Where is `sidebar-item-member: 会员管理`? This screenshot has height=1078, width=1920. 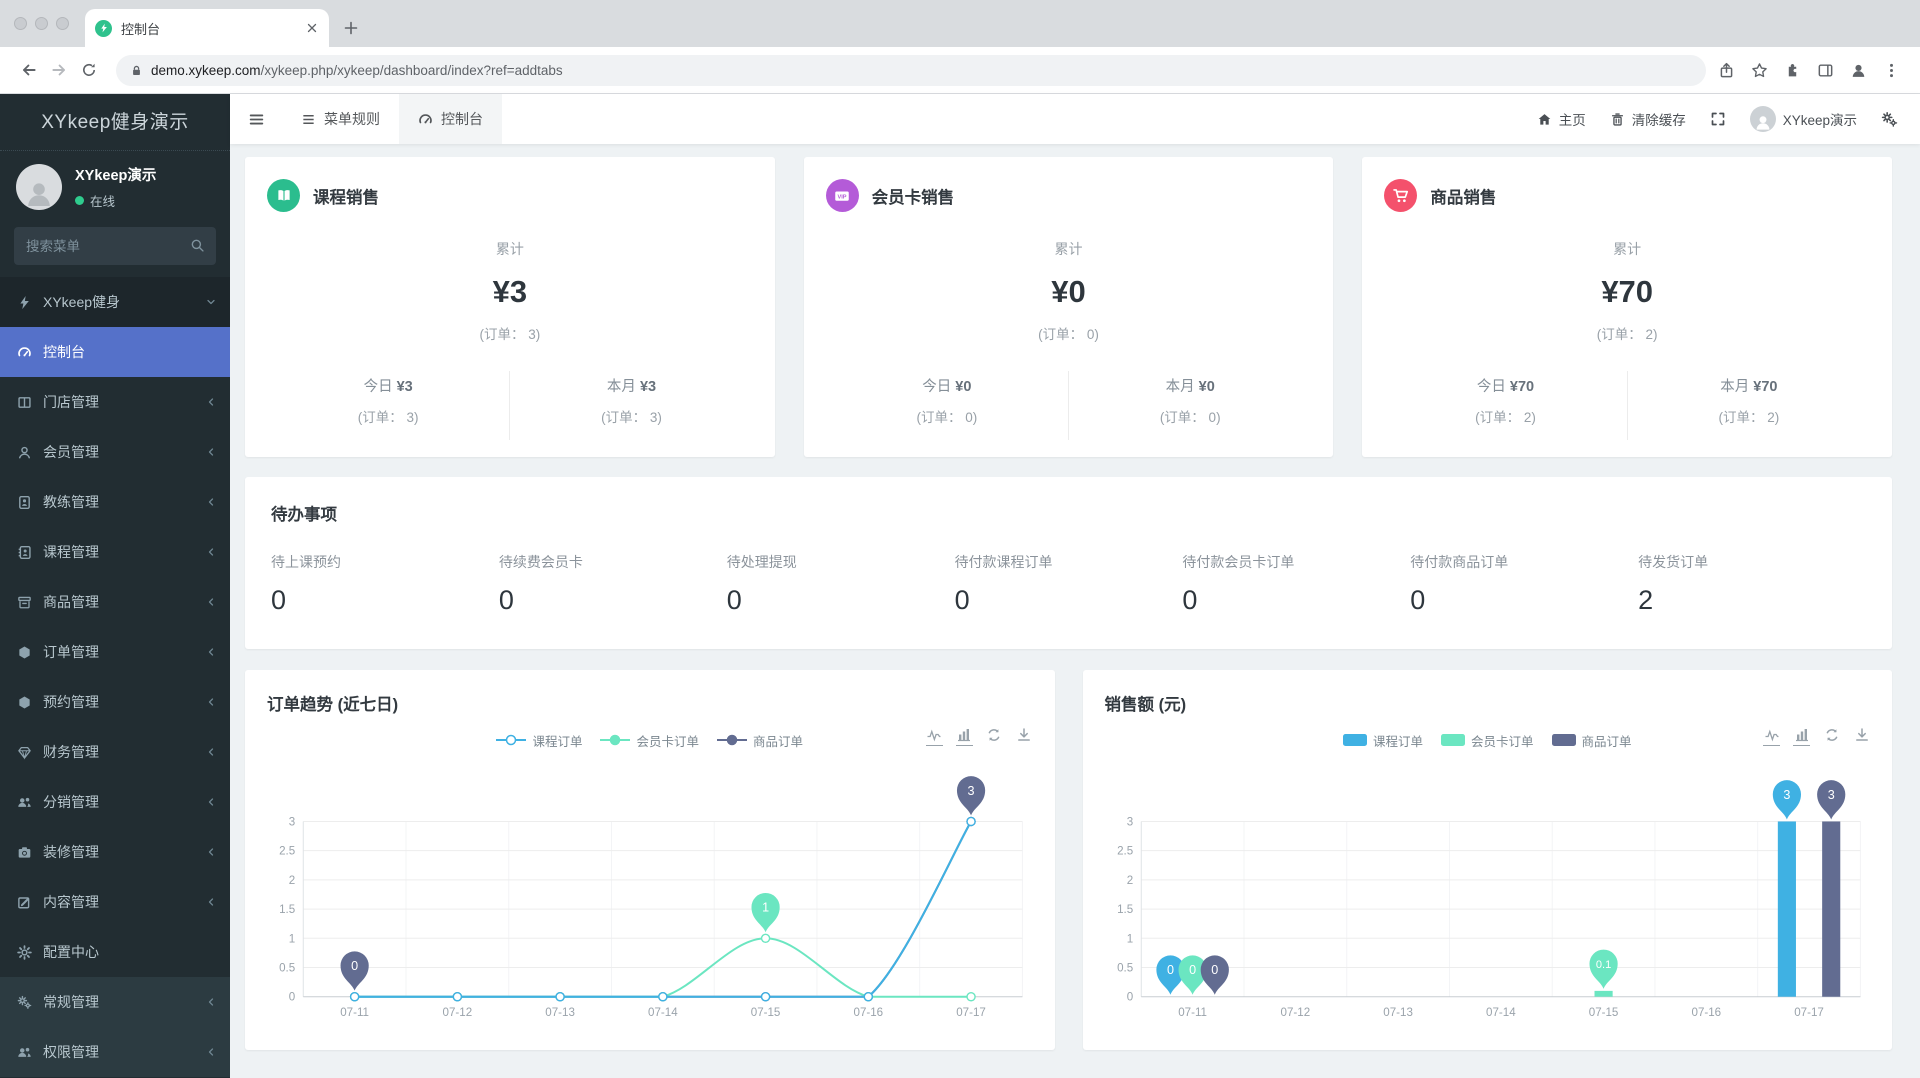 sidebar-item-member: 会员管理 is located at coordinates (115, 452).